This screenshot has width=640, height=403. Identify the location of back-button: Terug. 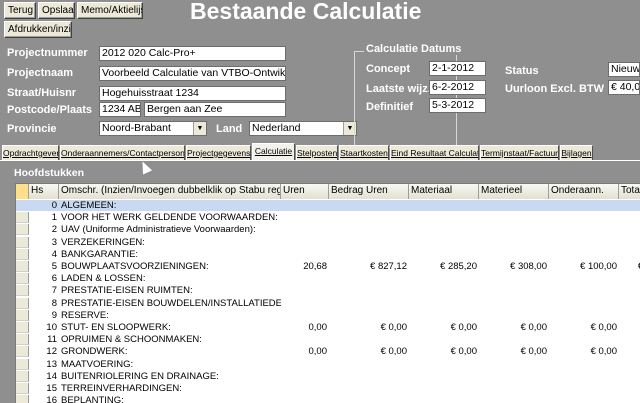
(20, 10).